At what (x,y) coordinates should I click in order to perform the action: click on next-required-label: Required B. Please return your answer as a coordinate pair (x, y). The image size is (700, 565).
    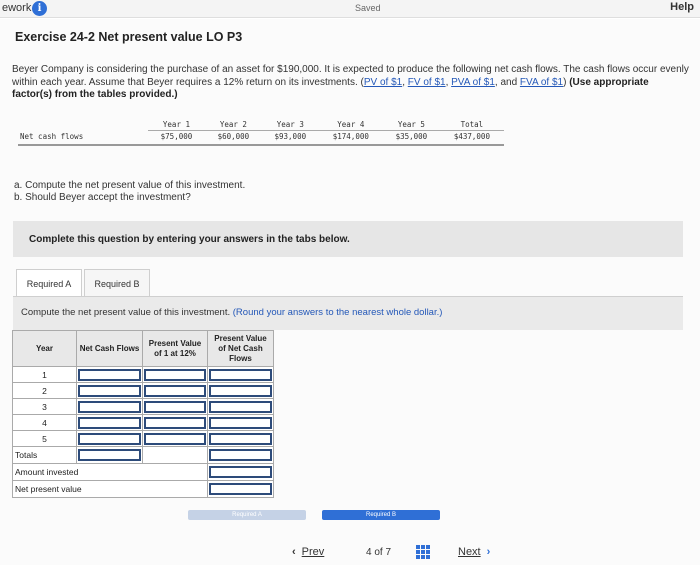
    Looking at the image, I should click on (381, 515).